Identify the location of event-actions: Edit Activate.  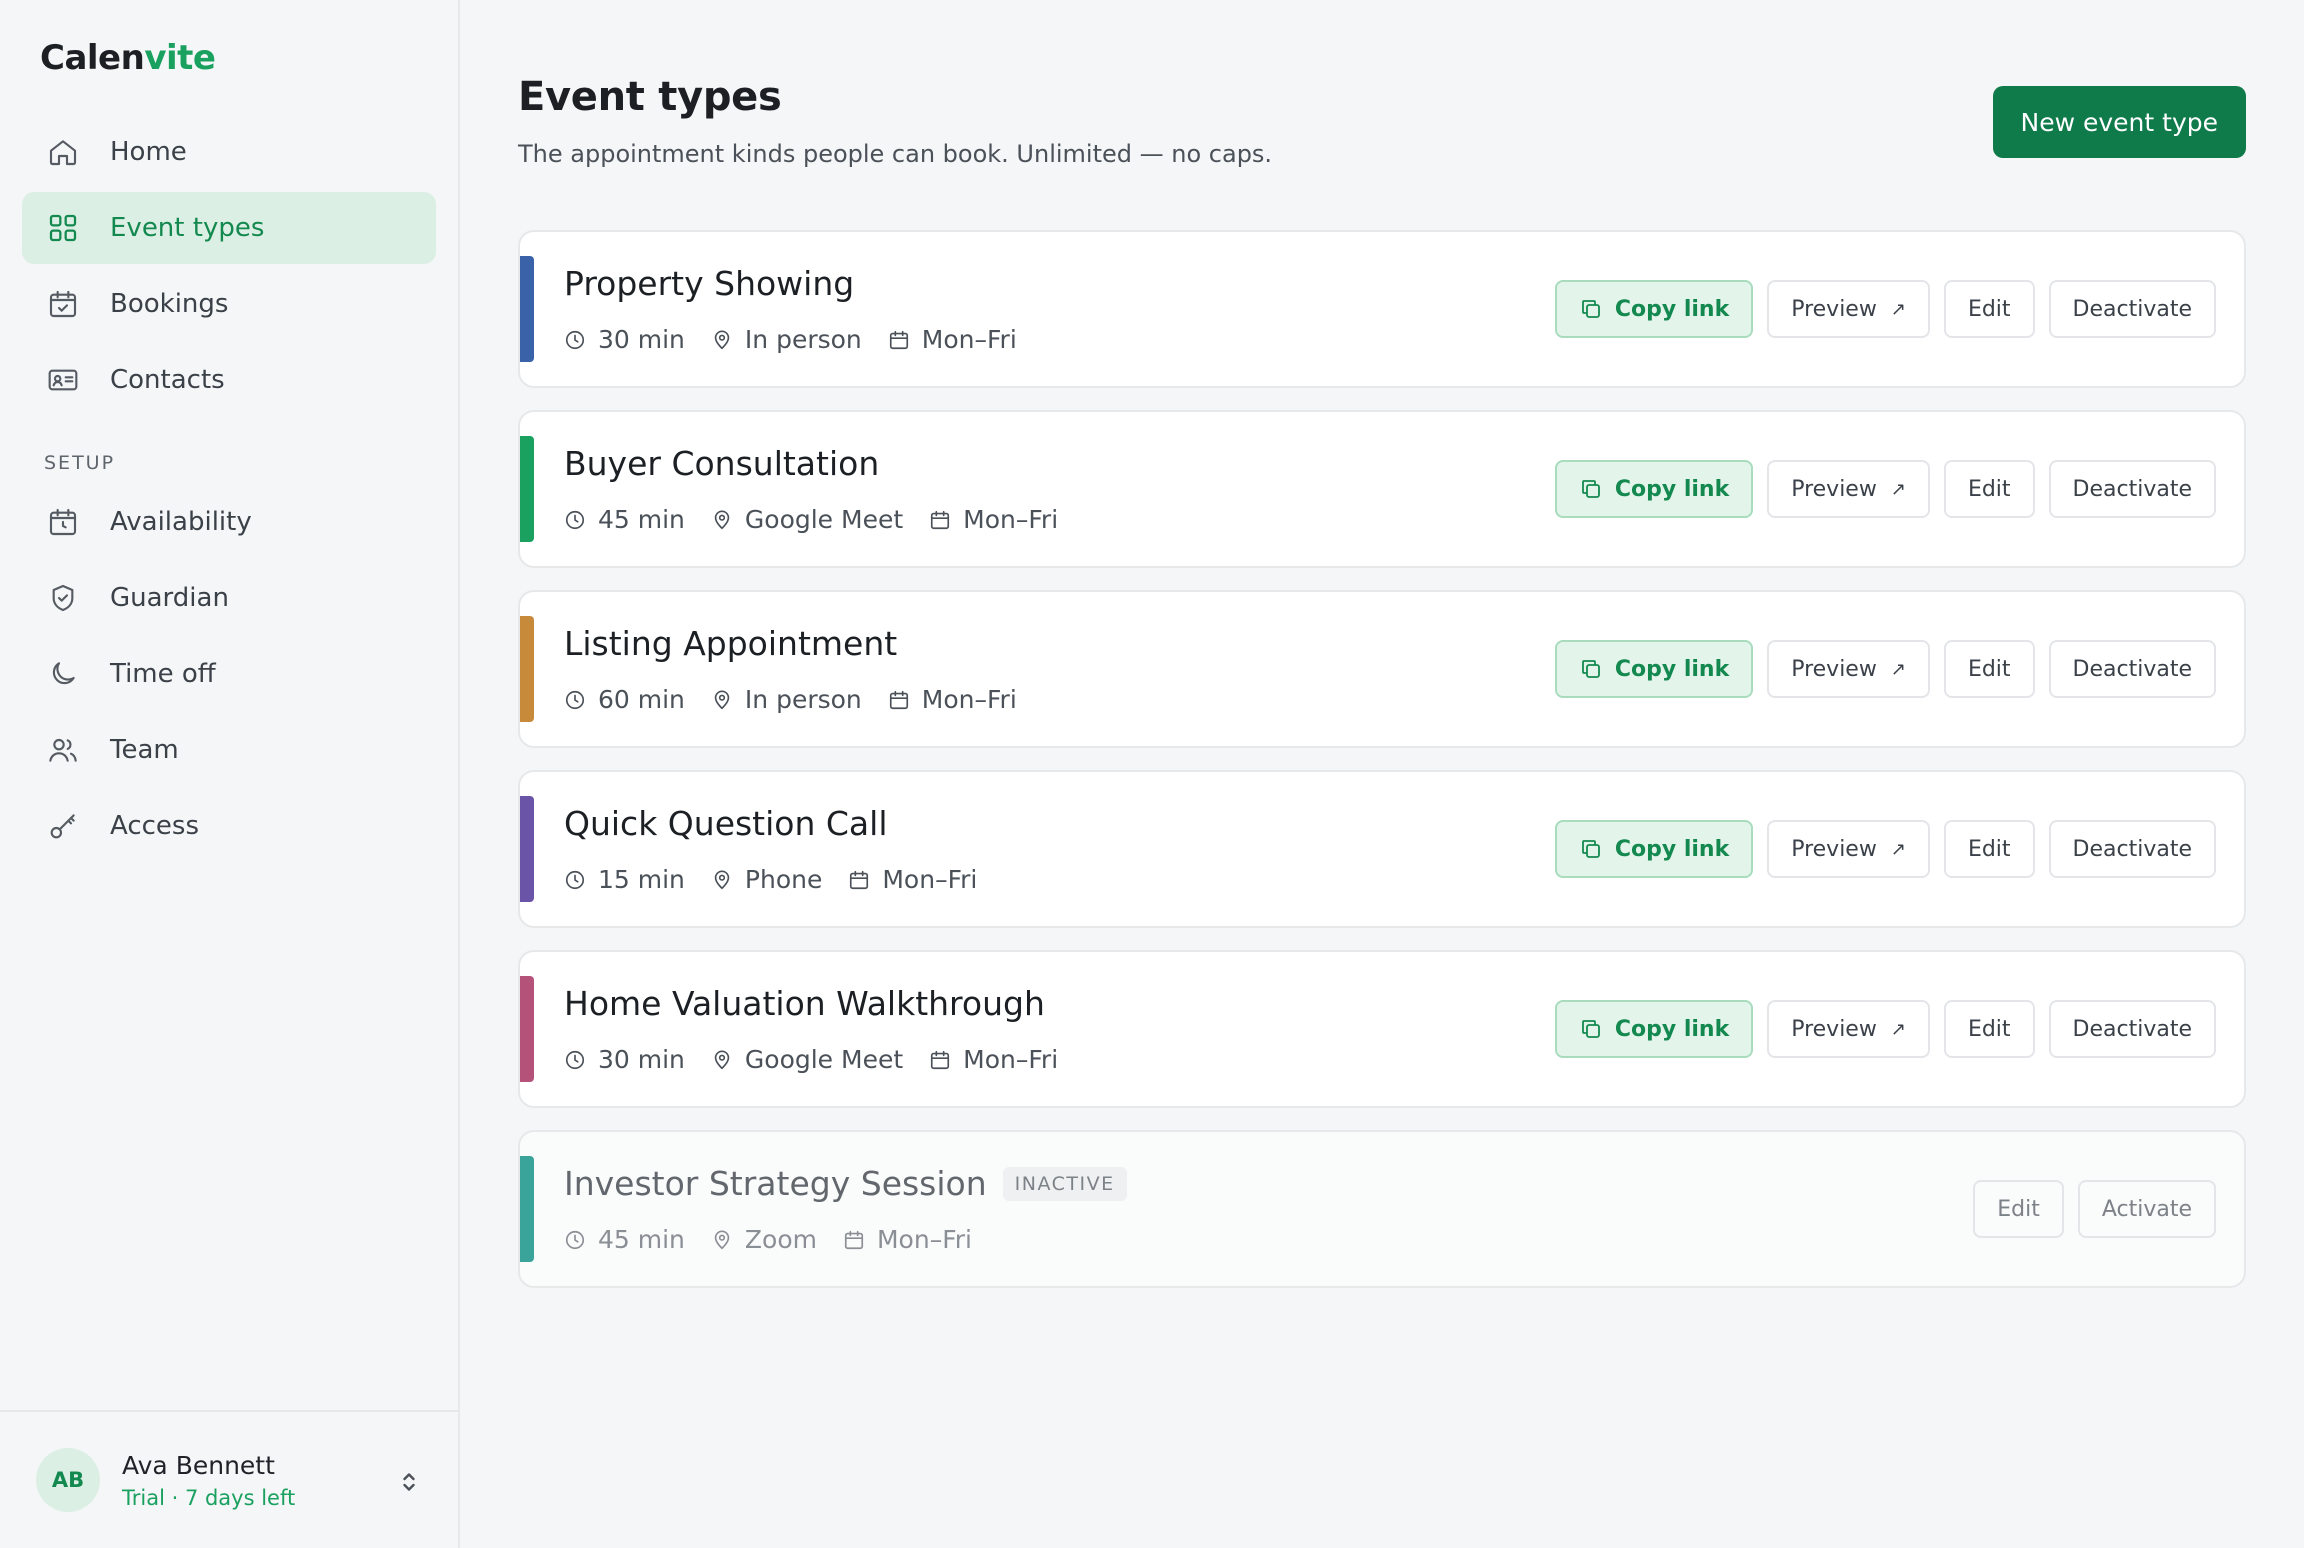
(2101, 1209).